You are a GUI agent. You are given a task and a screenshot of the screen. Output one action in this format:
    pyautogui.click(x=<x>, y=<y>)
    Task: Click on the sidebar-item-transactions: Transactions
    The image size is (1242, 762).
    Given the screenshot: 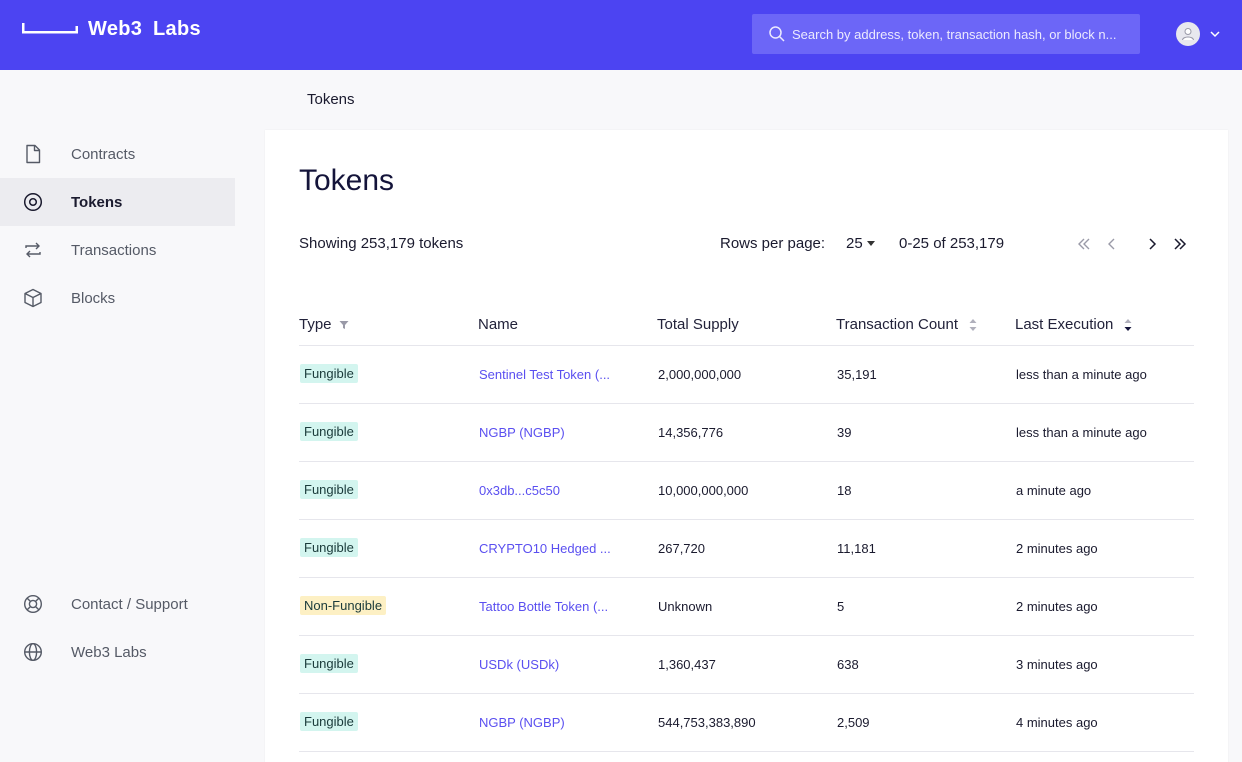 What is the action you would take?
    pyautogui.click(x=117, y=250)
    